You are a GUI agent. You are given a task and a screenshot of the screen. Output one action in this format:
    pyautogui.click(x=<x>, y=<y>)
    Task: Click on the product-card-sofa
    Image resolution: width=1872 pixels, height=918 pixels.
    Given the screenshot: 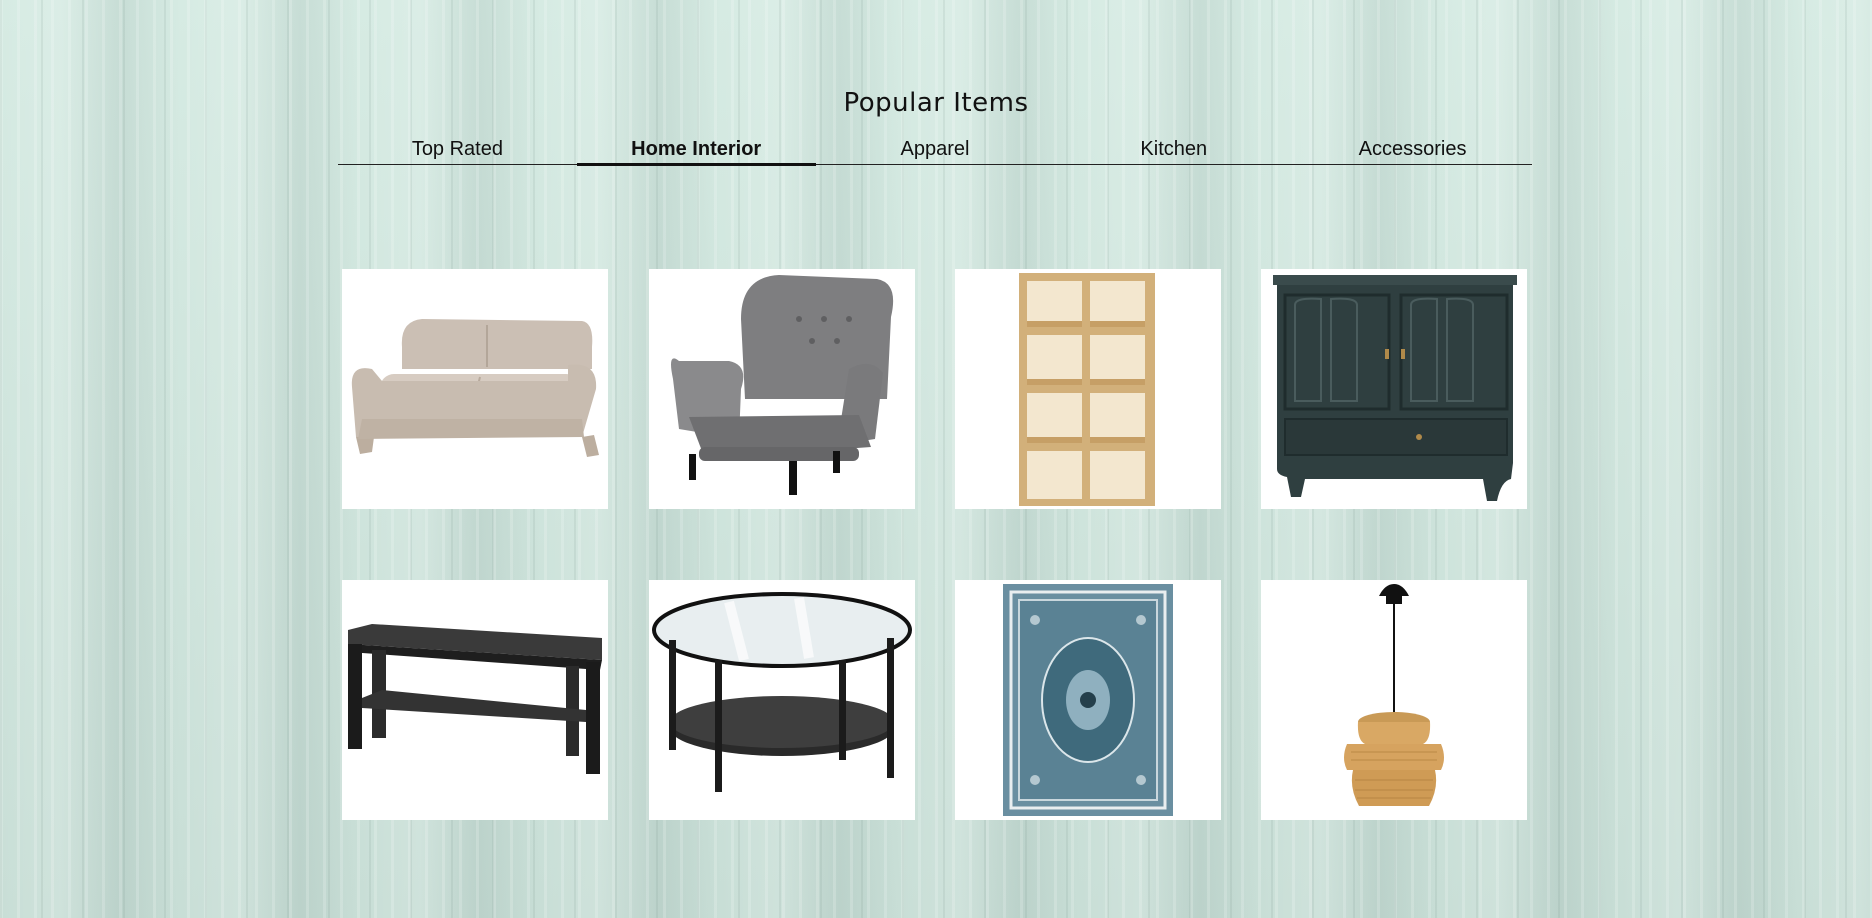 What is the action you would take?
    pyautogui.click(x=475, y=389)
    